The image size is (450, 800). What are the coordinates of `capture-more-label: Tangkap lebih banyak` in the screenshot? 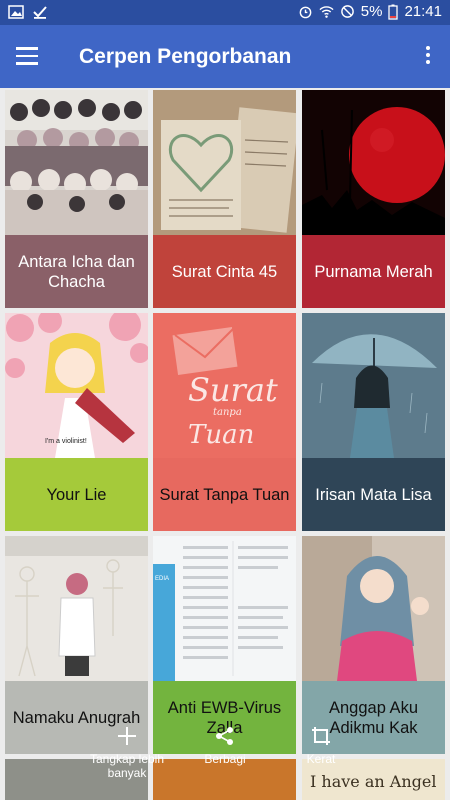 It's located at (127, 766).